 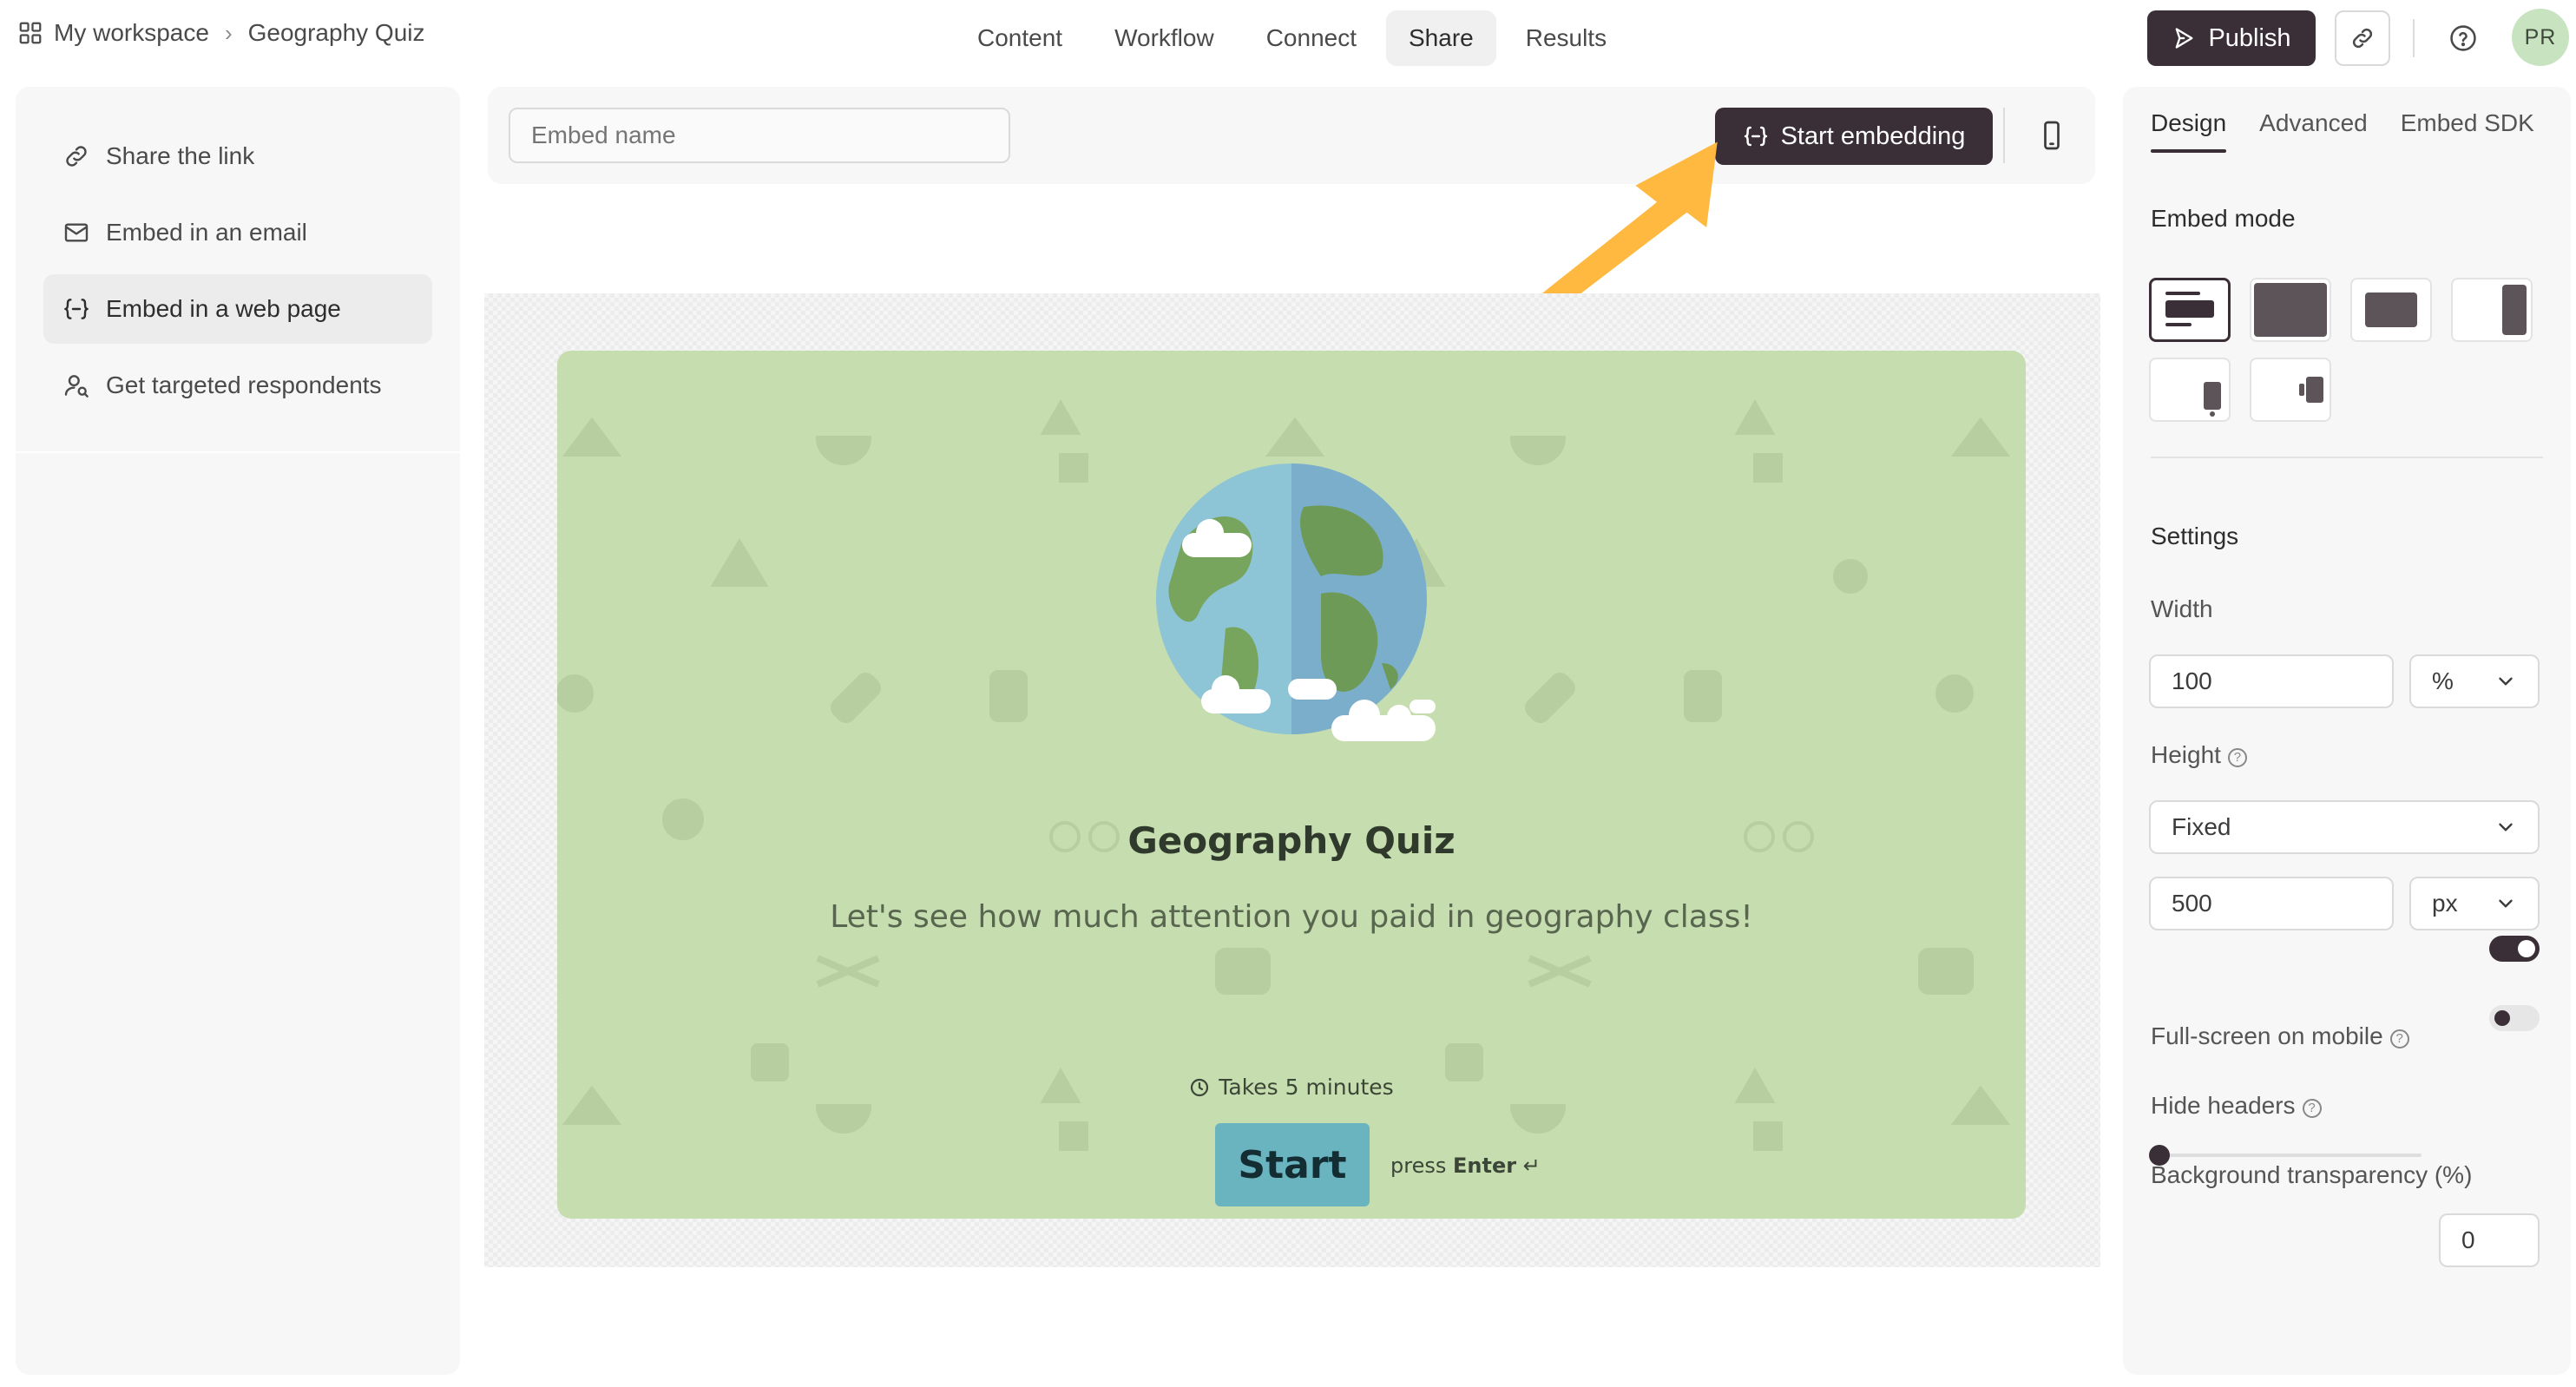 What do you see at coordinates (2514, 949) in the screenshot?
I see `fullscreen-mobile-toggle` at bounding box center [2514, 949].